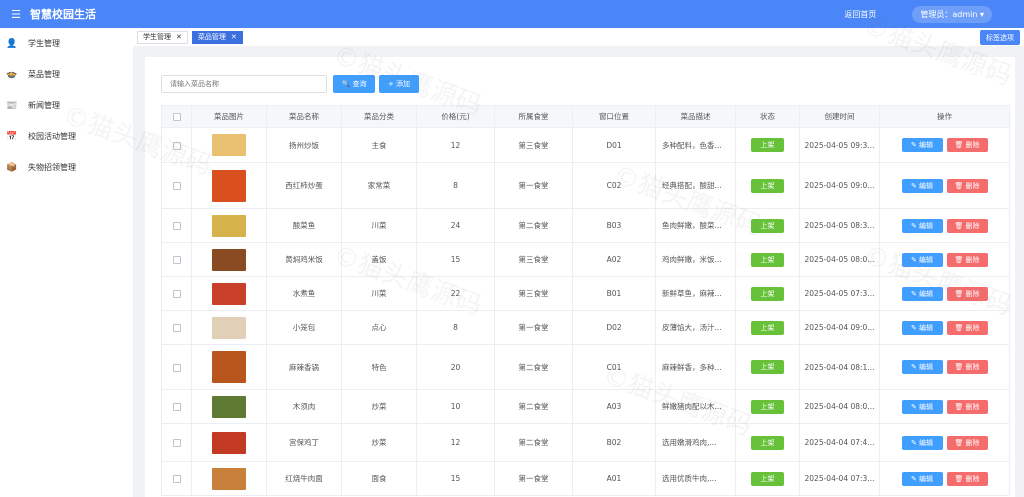 The height and width of the screenshot is (497, 1024). Describe the element at coordinates (614, 293) in the screenshot. I see `dish-window: B01` at that location.